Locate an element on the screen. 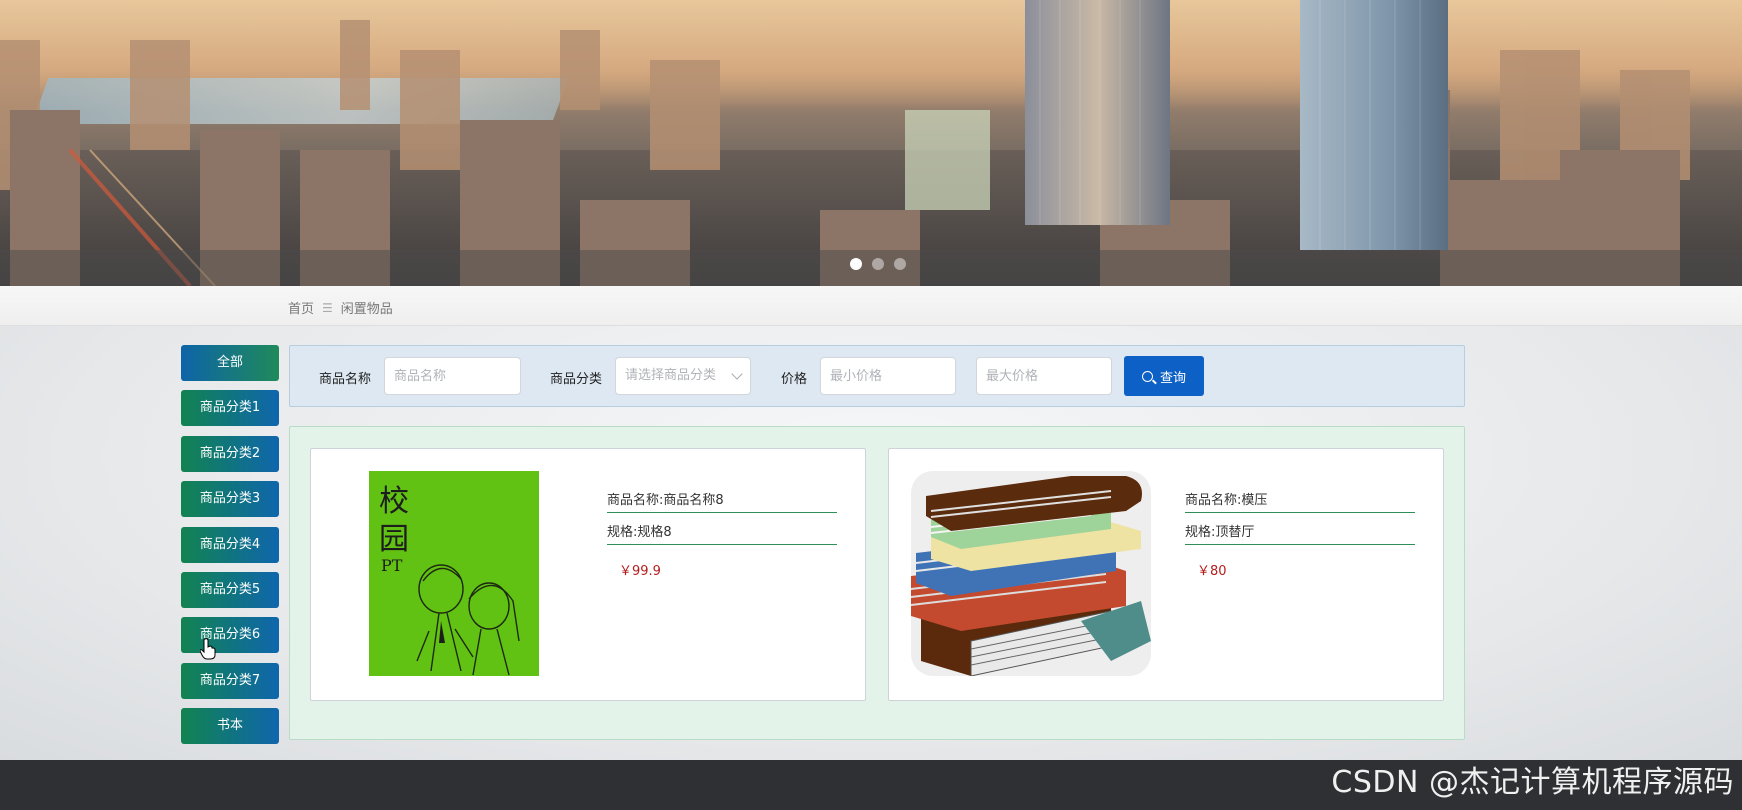 This screenshot has width=1742, height=810. book-stack-icon is located at coordinates (1031, 573).